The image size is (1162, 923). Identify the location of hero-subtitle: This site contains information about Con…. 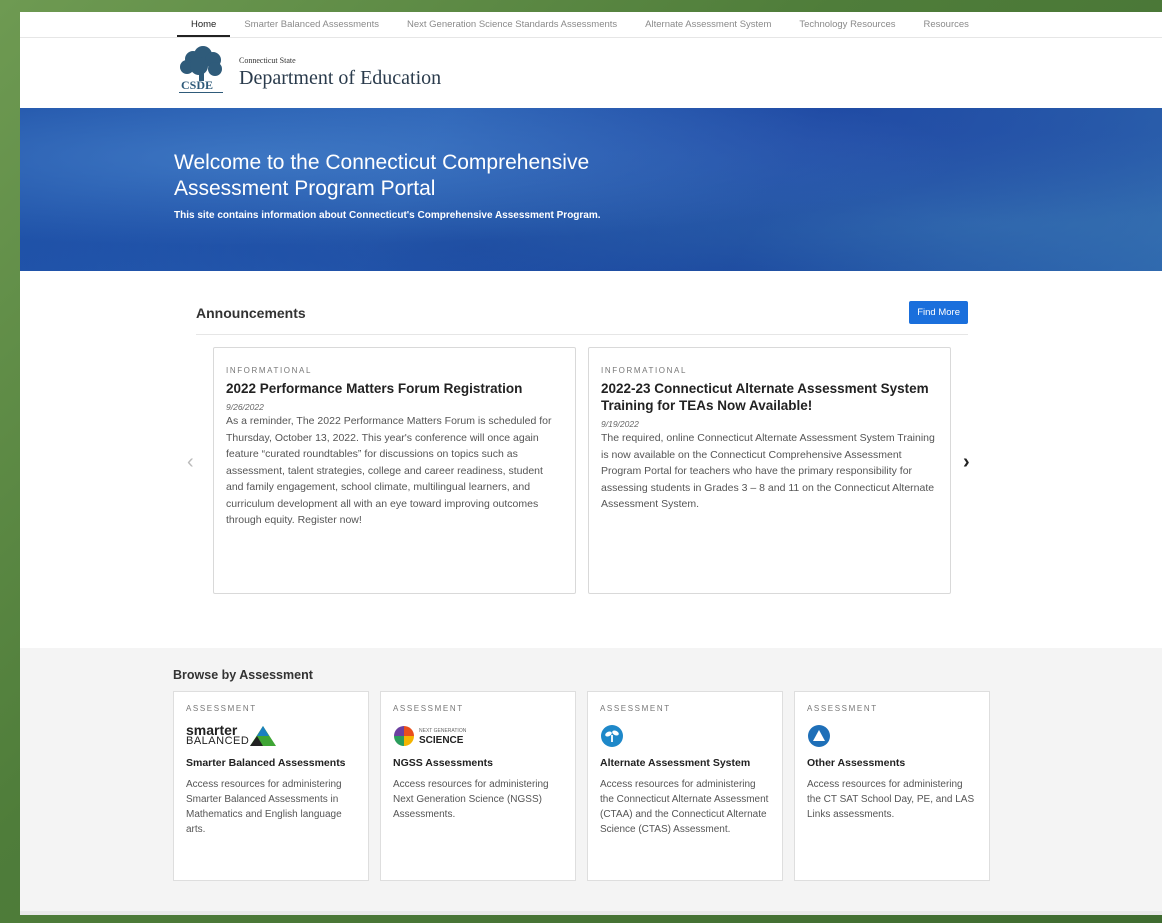
(387, 215).